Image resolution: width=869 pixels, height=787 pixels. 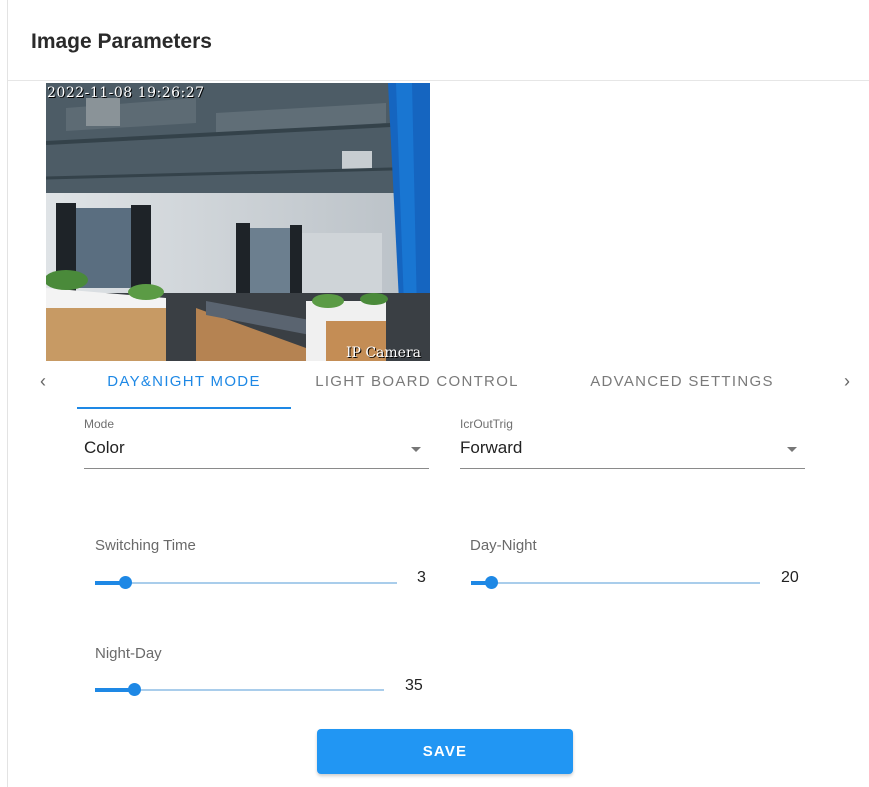 What do you see at coordinates (632, 445) in the screenshot?
I see `icrouttrig-select: IcrOutTrig Forward` at bounding box center [632, 445].